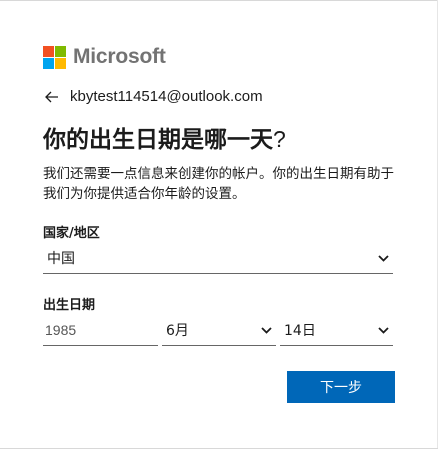  I want to click on arrow-left-icon, so click(52, 97).